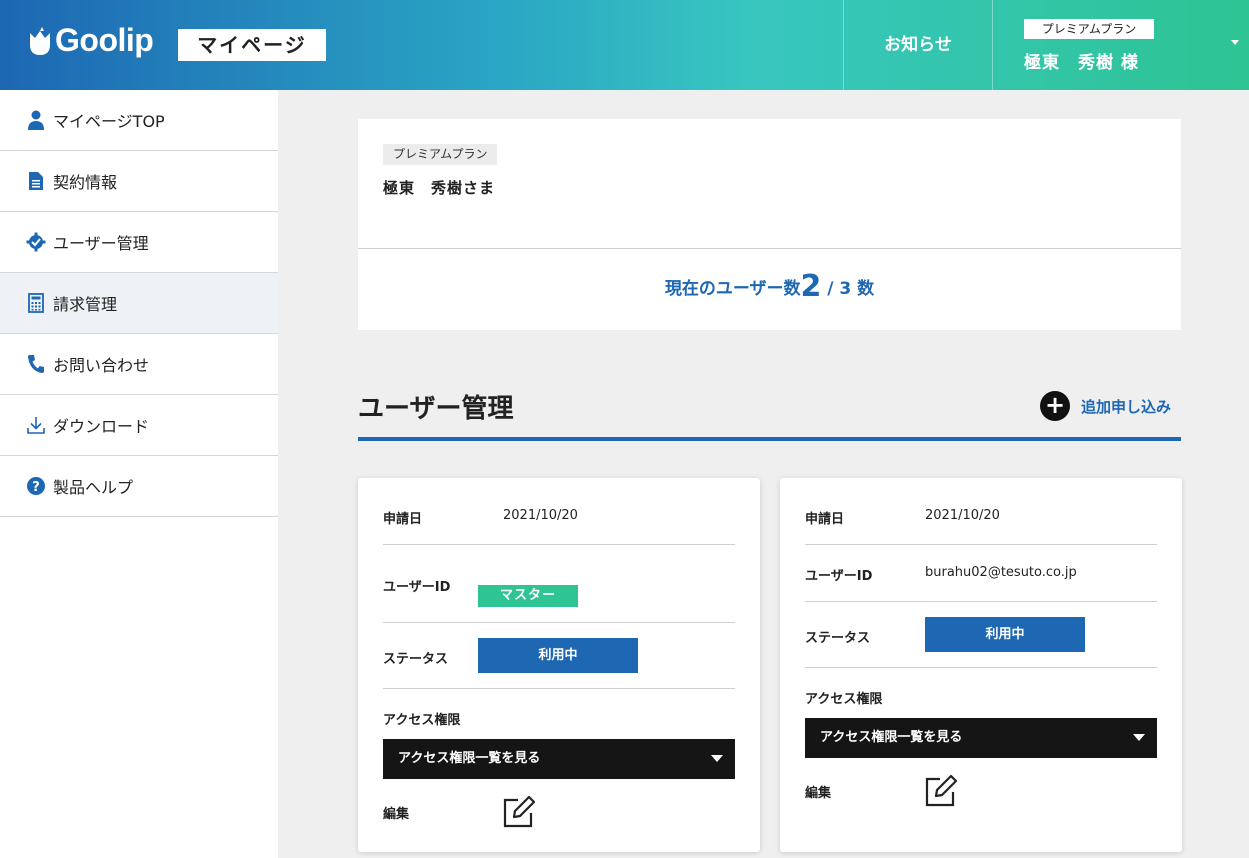 The image size is (1249, 858). I want to click on sidebar-item-mypage-top: マイページTOP, so click(139, 120).